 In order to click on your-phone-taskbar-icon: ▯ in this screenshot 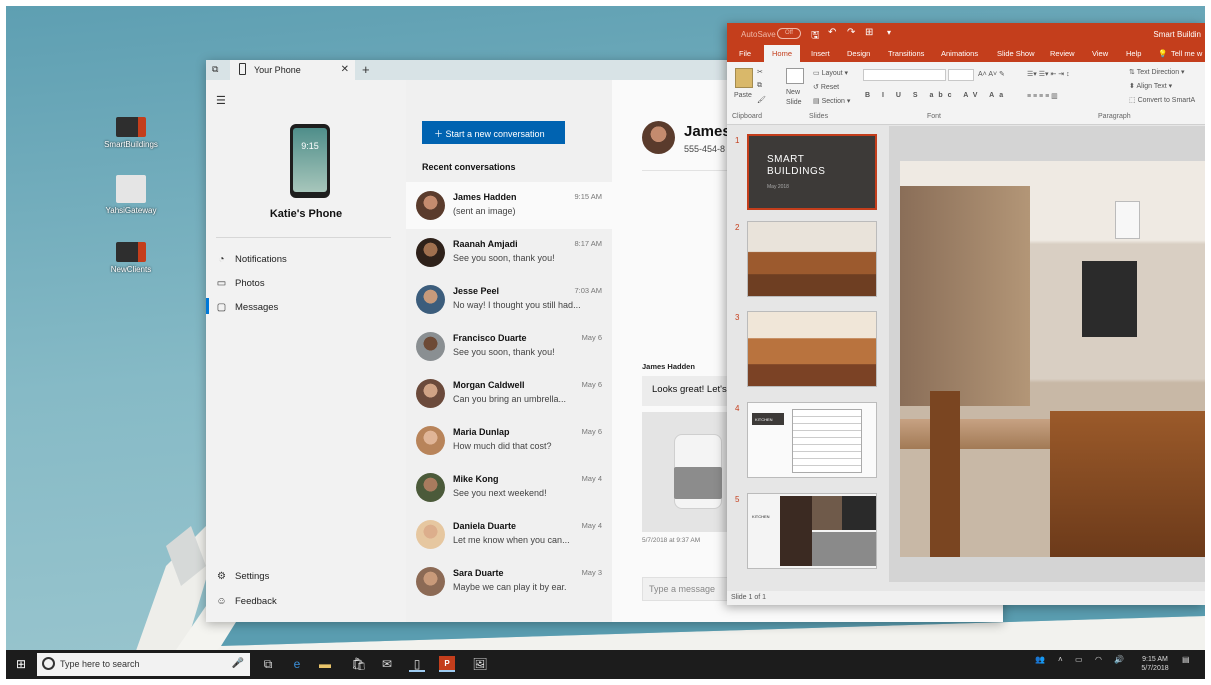, I will do `click(417, 664)`.